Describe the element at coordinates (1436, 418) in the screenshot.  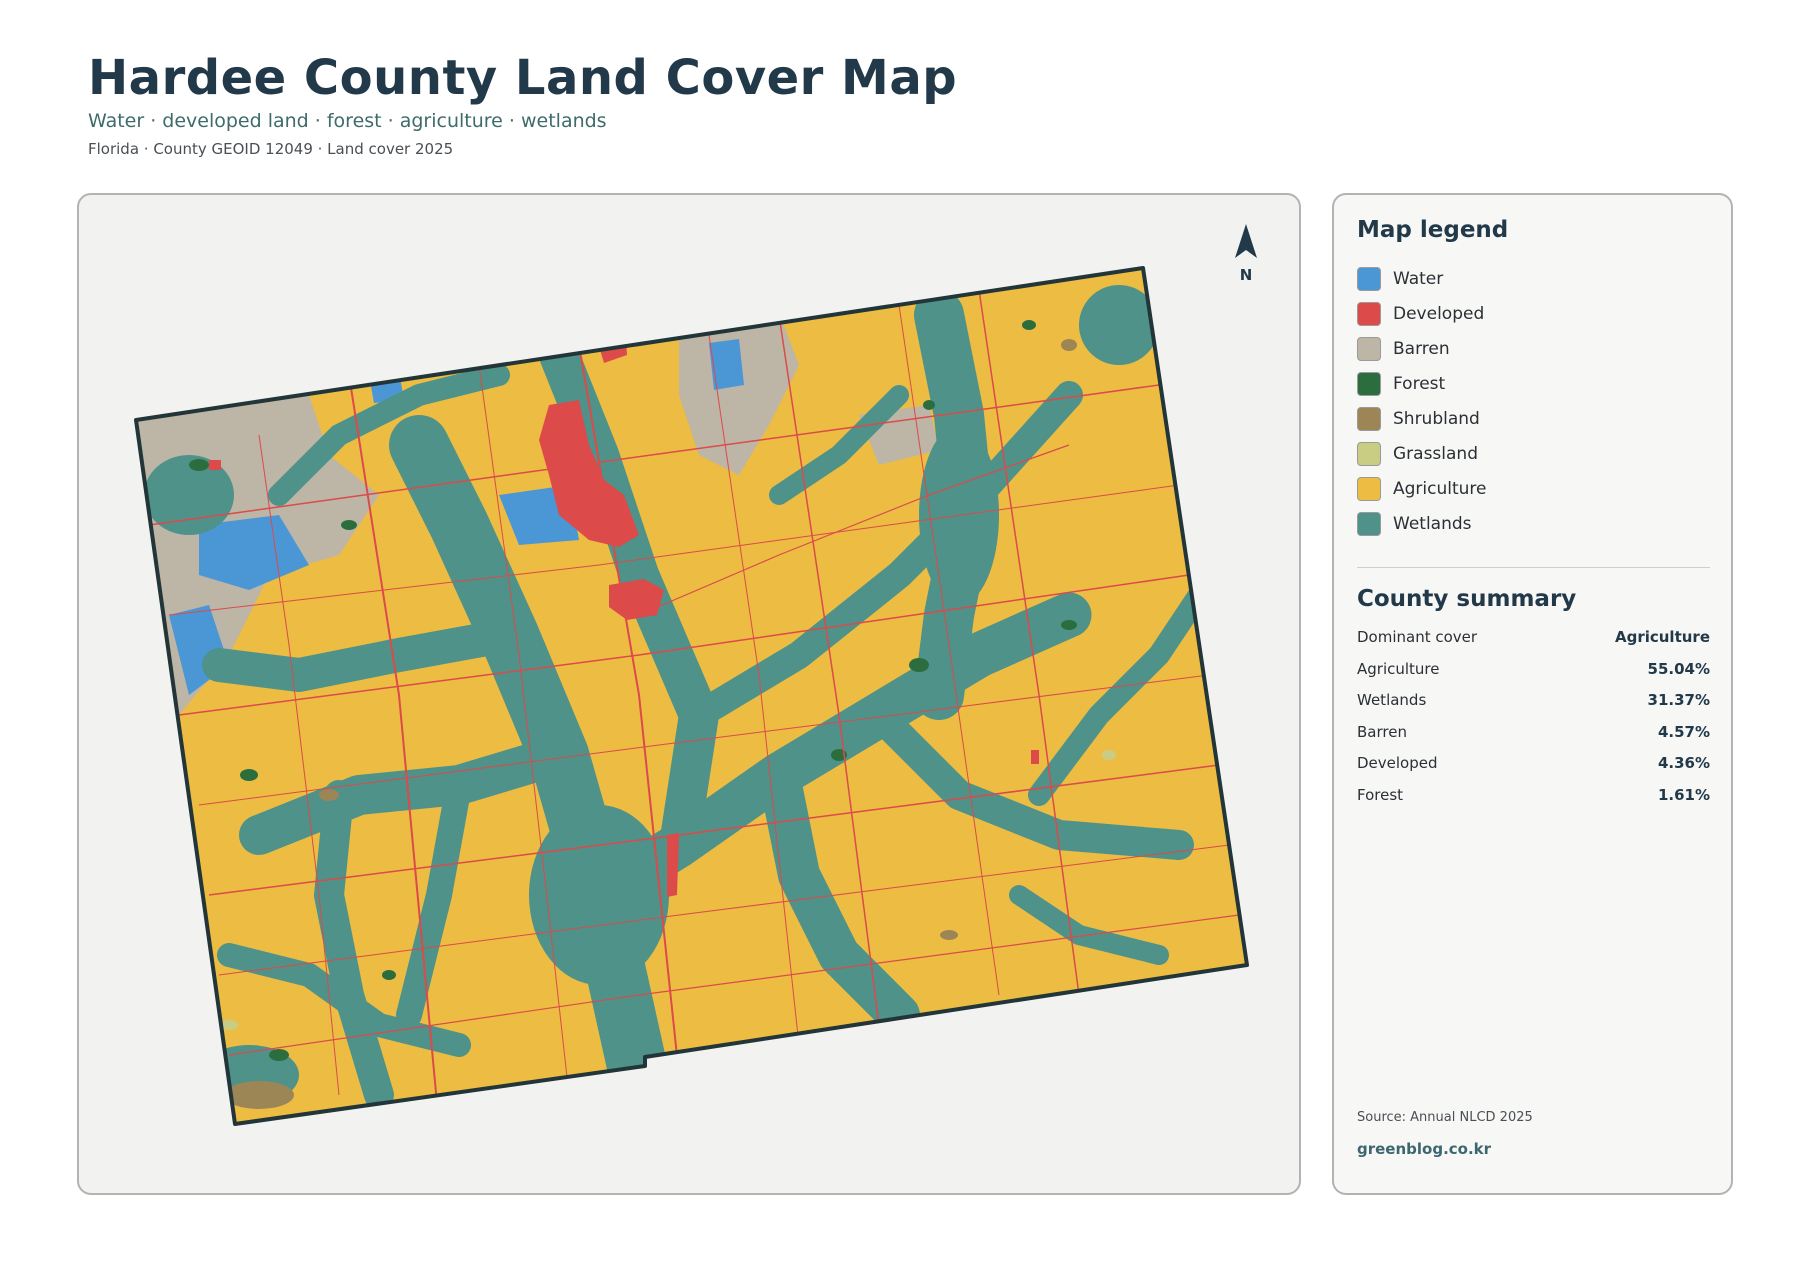
I see `legend-label: Shrubland` at that location.